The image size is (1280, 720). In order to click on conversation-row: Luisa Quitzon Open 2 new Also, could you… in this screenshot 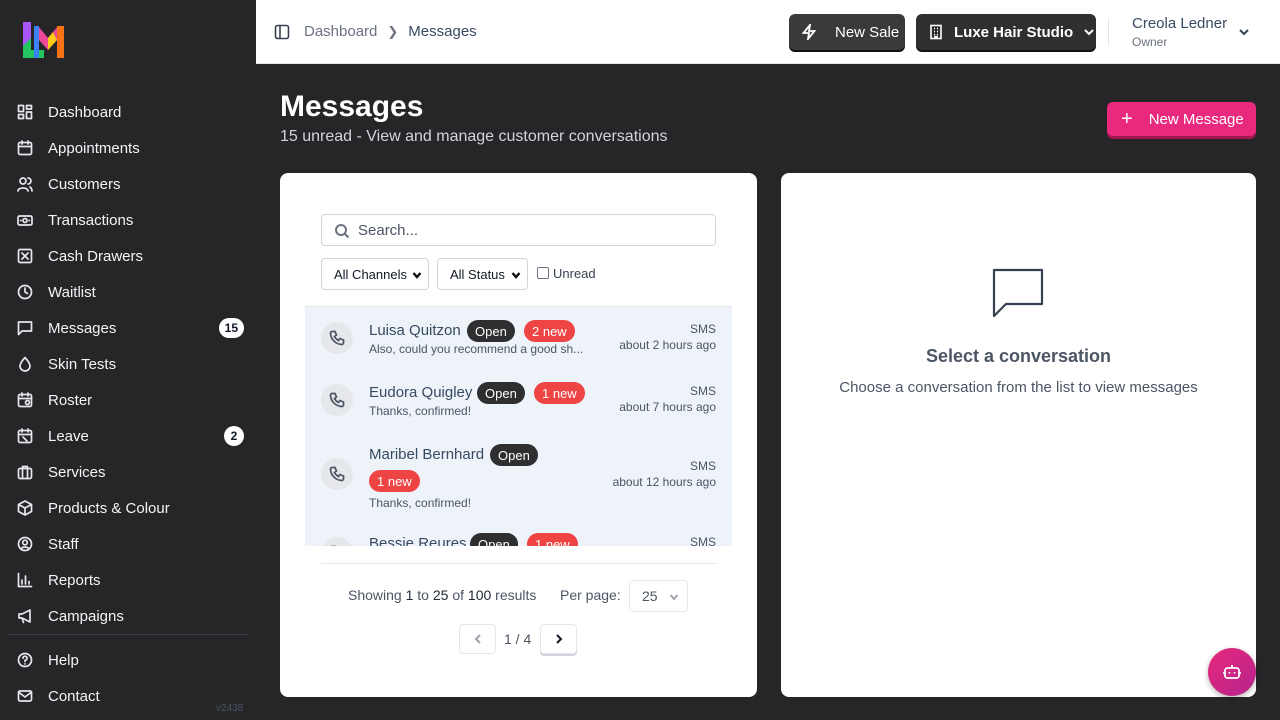, I will do `click(518, 338)`.